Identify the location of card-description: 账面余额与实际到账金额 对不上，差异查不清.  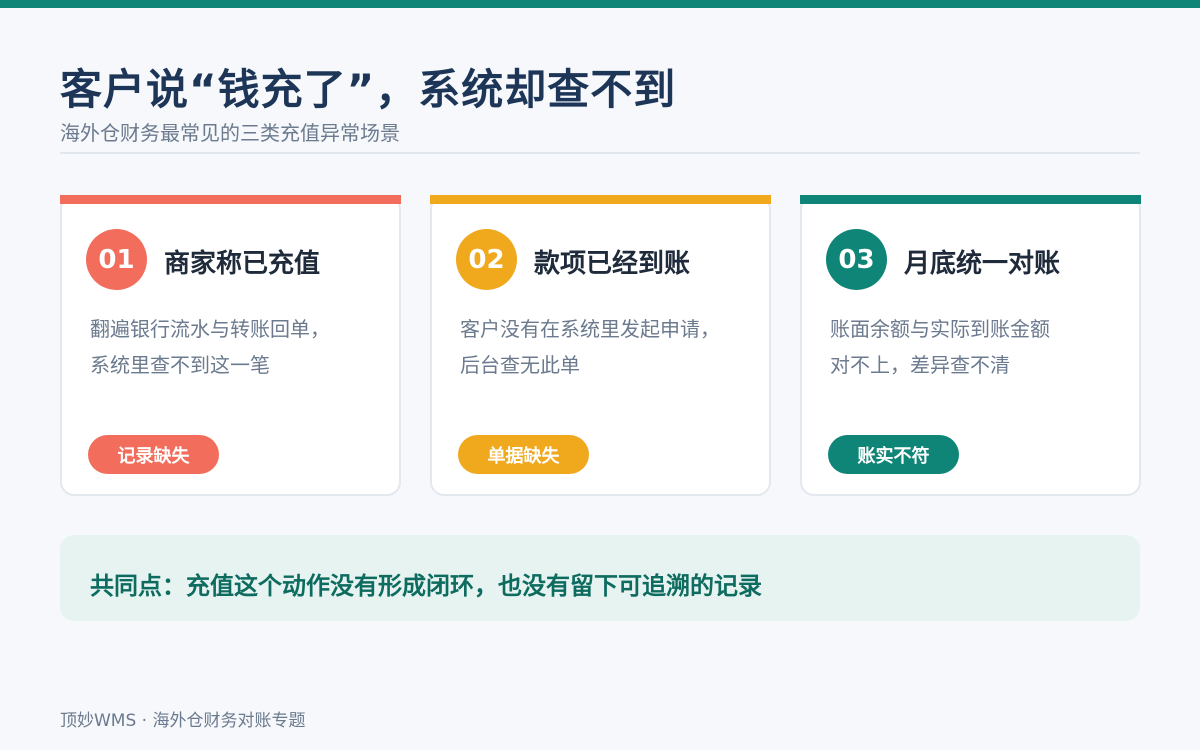
(975, 347).